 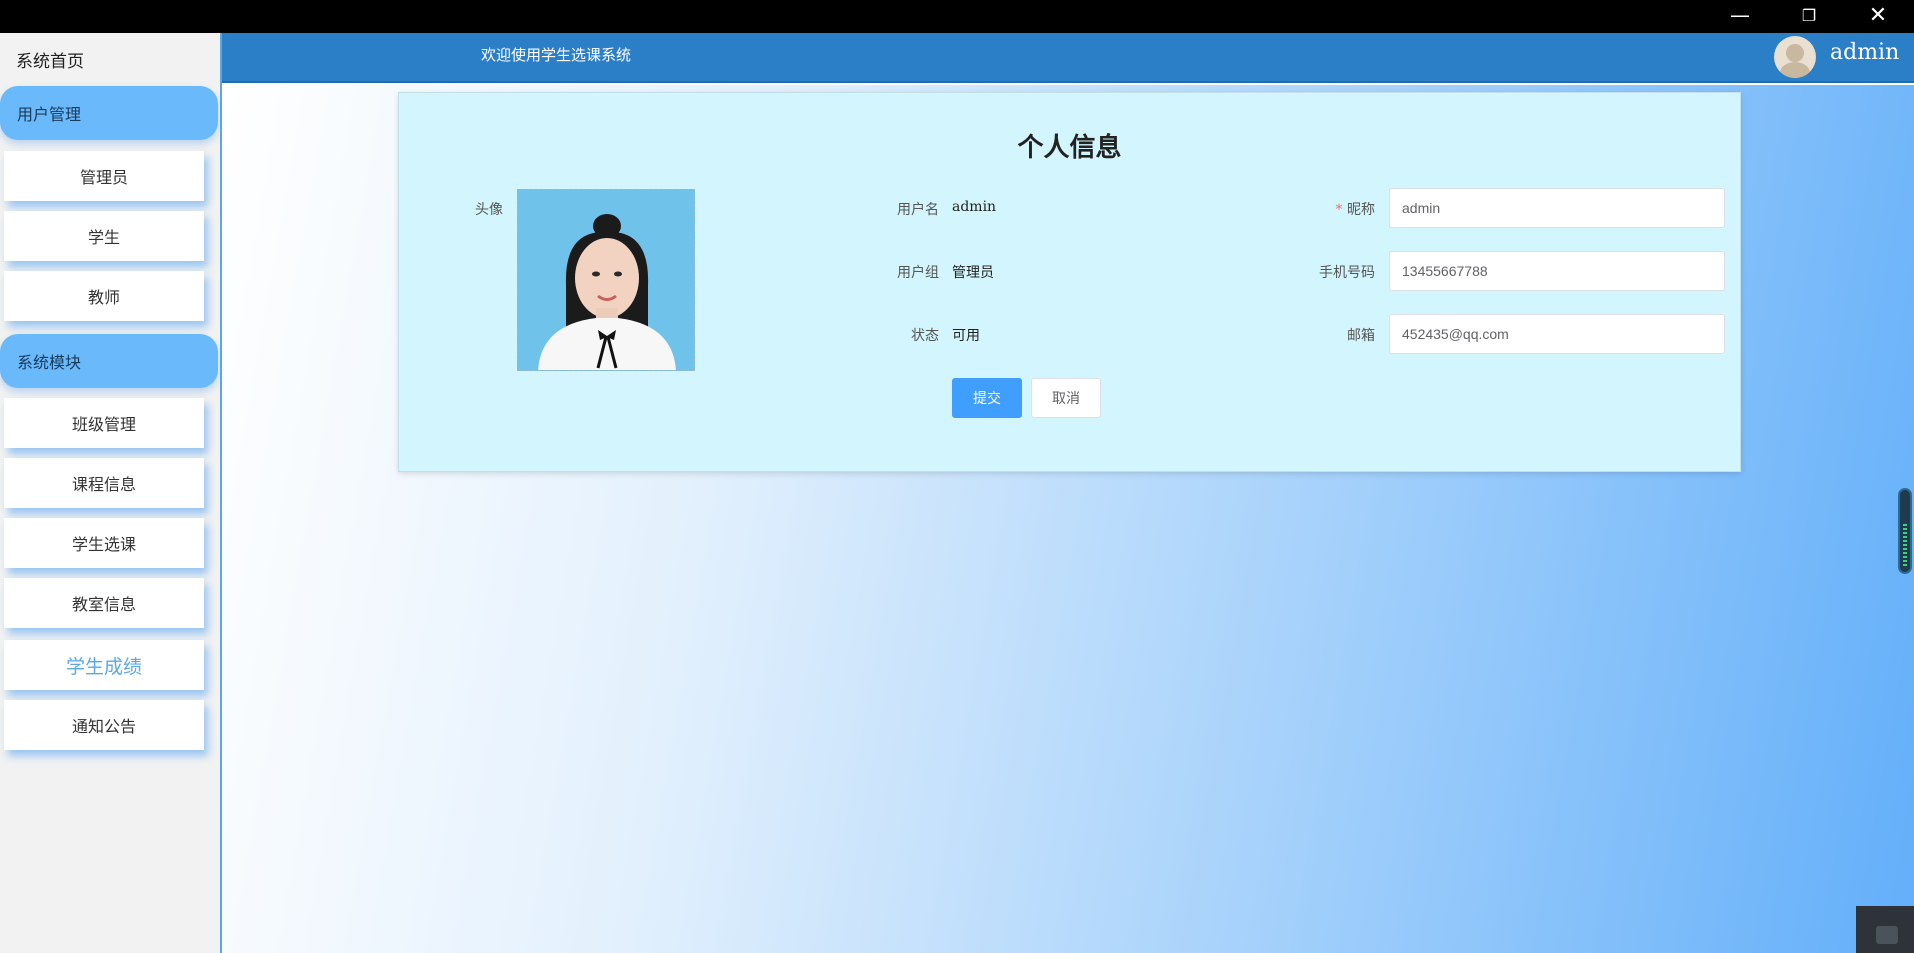 I want to click on scroll-level-bar, so click(x=1905, y=546).